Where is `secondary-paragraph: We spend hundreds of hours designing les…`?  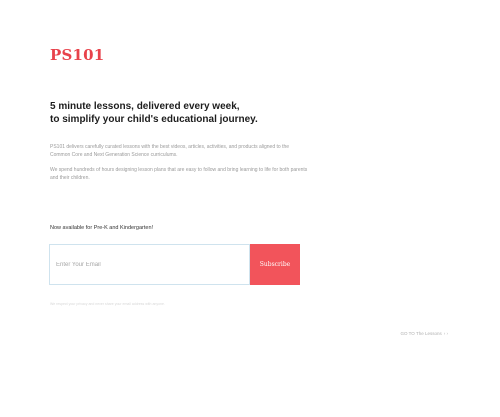 secondary-paragraph: We spend hundreds of hours designing les… is located at coordinates (179, 174).